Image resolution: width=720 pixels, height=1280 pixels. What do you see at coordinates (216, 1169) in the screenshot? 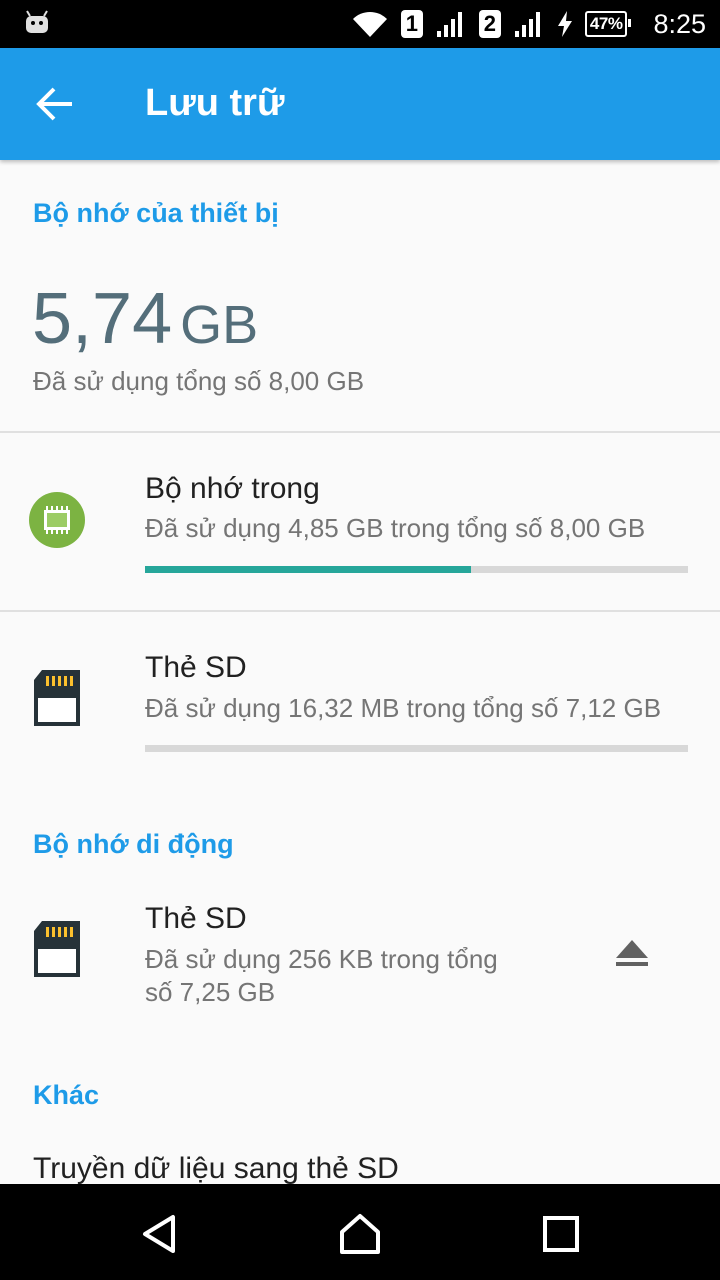
I see `transfer-data-item: Truyền dữ liệu sang thẻ SD` at bounding box center [216, 1169].